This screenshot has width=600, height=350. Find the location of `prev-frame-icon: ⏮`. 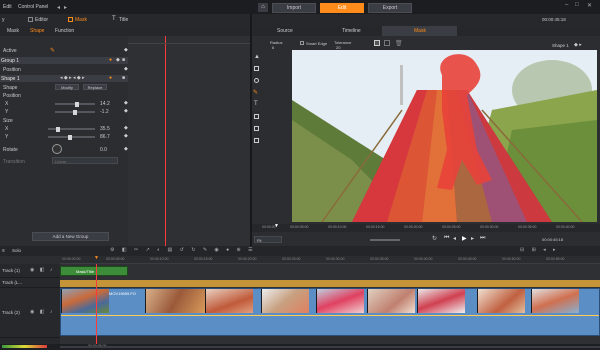

prev-frame-icon: ⏮ is located at coordinates (446, 238).